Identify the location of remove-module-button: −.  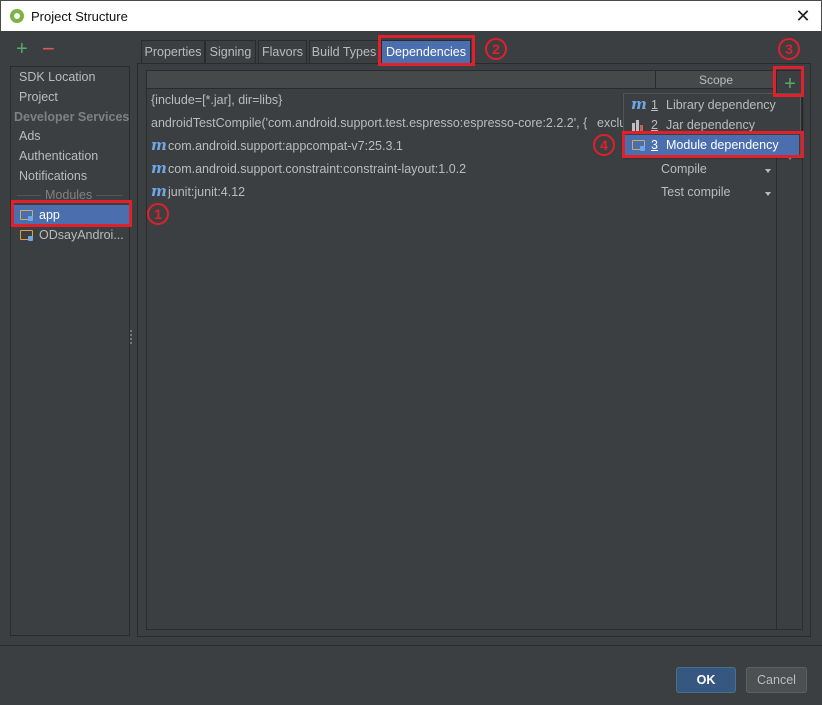
(48, 49).